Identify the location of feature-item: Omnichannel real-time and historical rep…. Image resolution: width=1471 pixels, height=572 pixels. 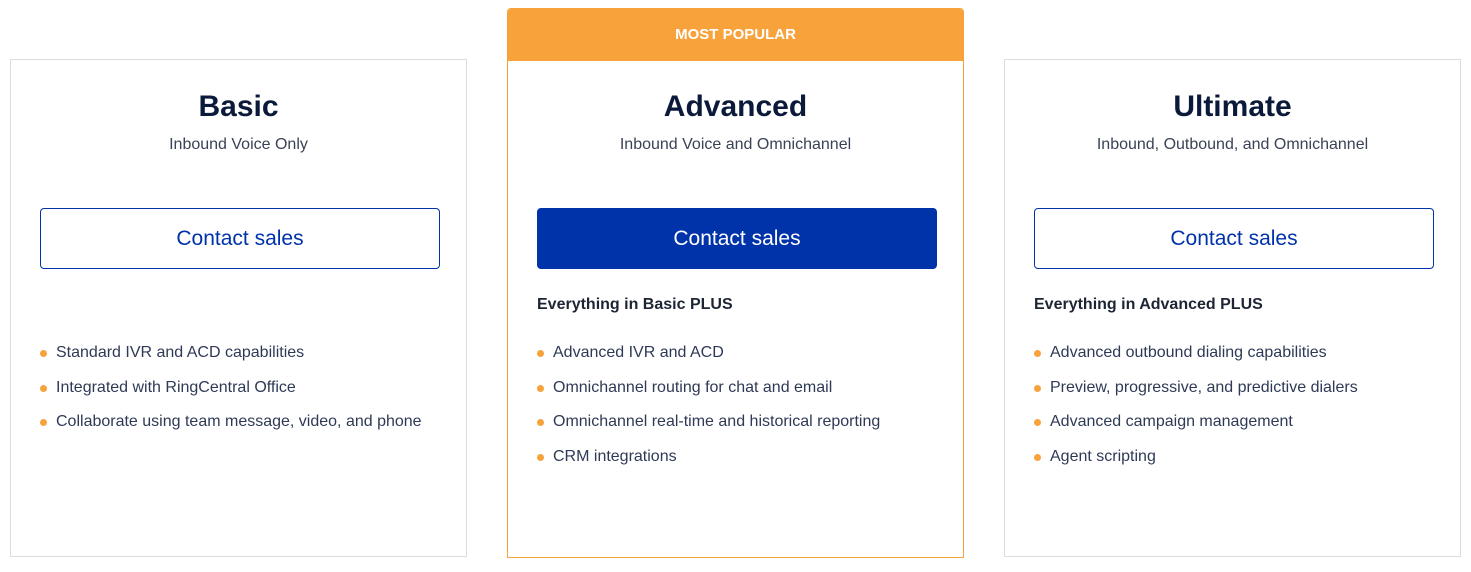
(708, 430).